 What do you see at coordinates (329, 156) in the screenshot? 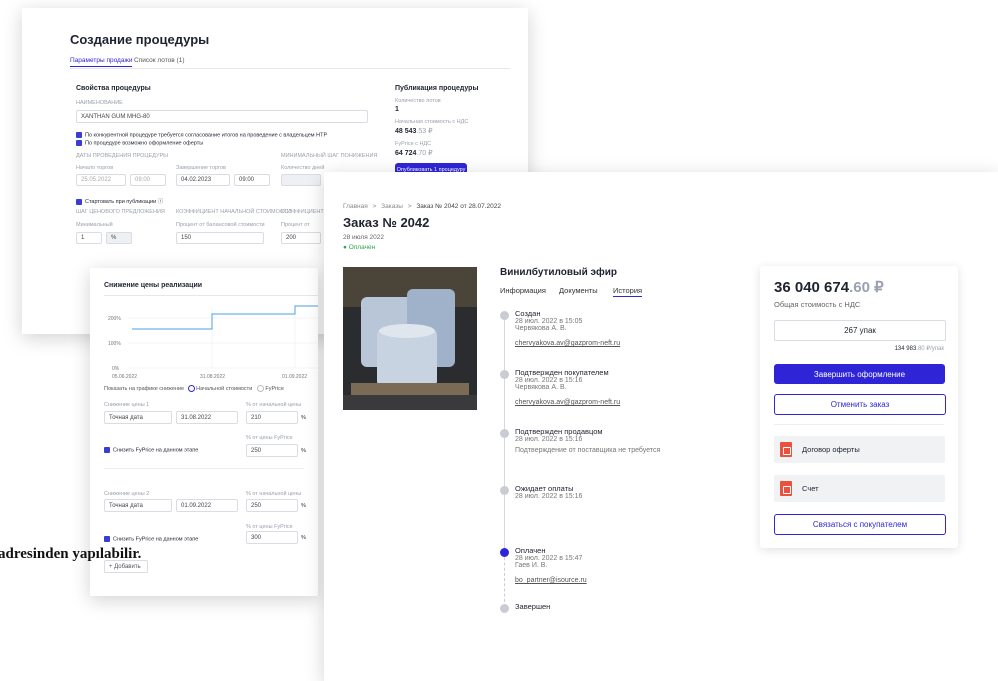
I see `min-step-label: МИНИМАЛЬНЫЙ ШАГ ПОНИЖЕНИЯ` at bounding box center [329, 156].